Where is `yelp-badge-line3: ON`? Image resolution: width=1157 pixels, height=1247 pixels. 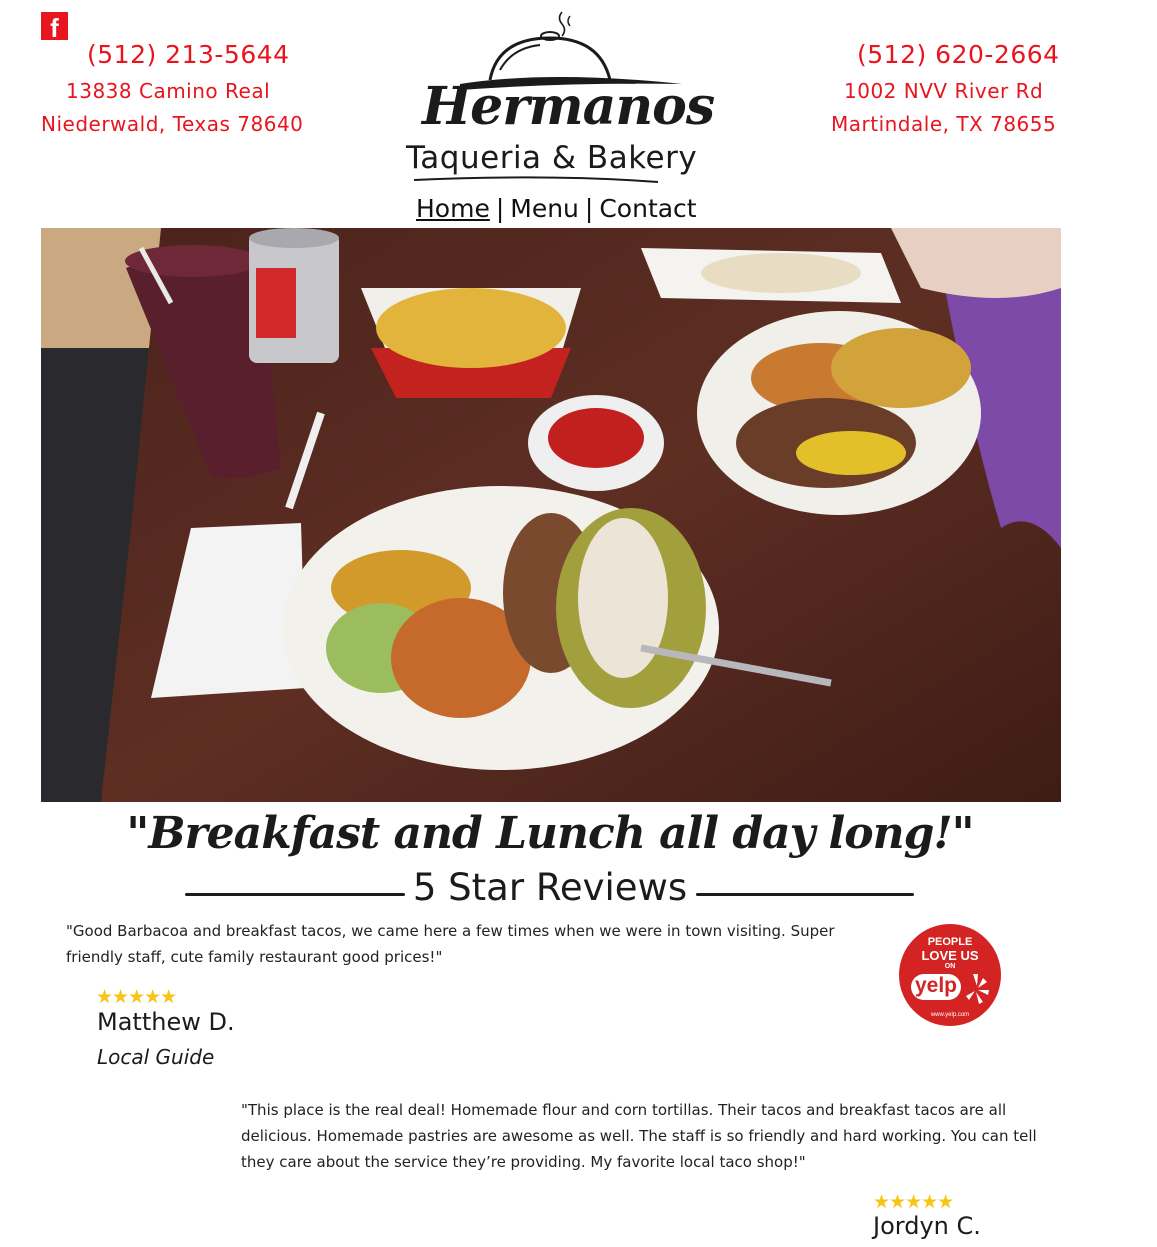
yelp-badge-line3: ON is located at coordinates (950, 966).